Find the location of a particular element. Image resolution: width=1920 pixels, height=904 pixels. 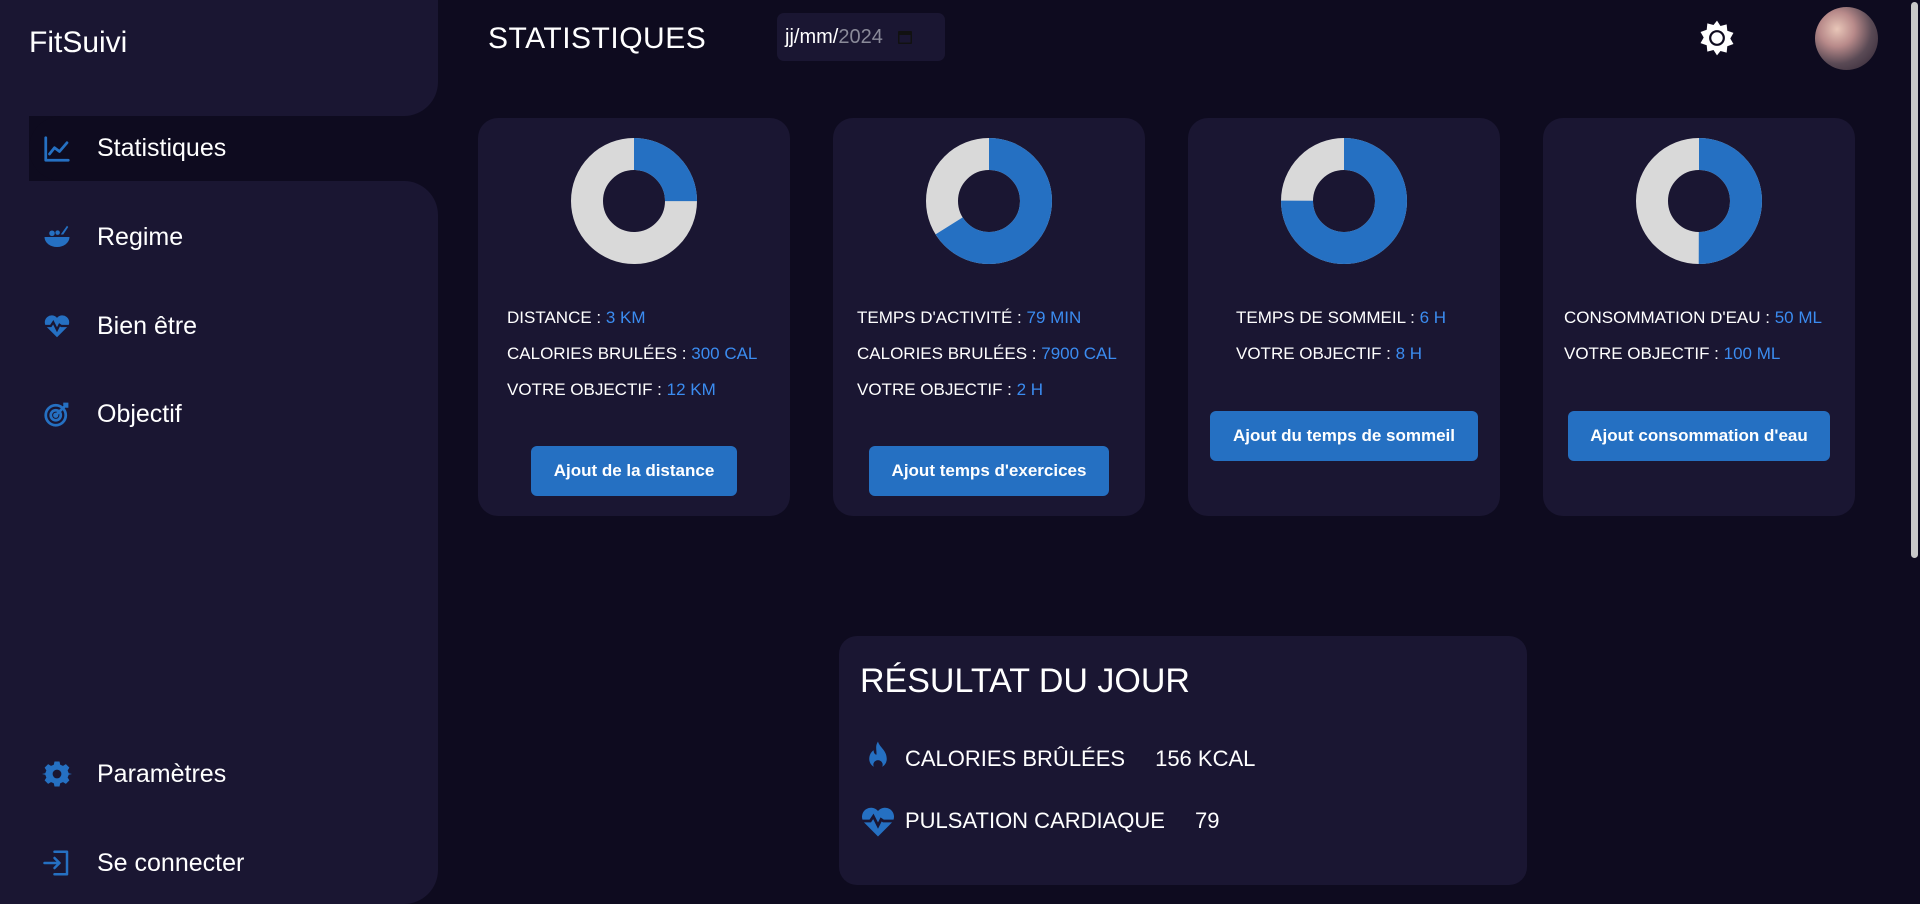

stat-line-sommeil: TEMPS DE SOMMEIL : 6 H is located at coordinates (1341, 317).